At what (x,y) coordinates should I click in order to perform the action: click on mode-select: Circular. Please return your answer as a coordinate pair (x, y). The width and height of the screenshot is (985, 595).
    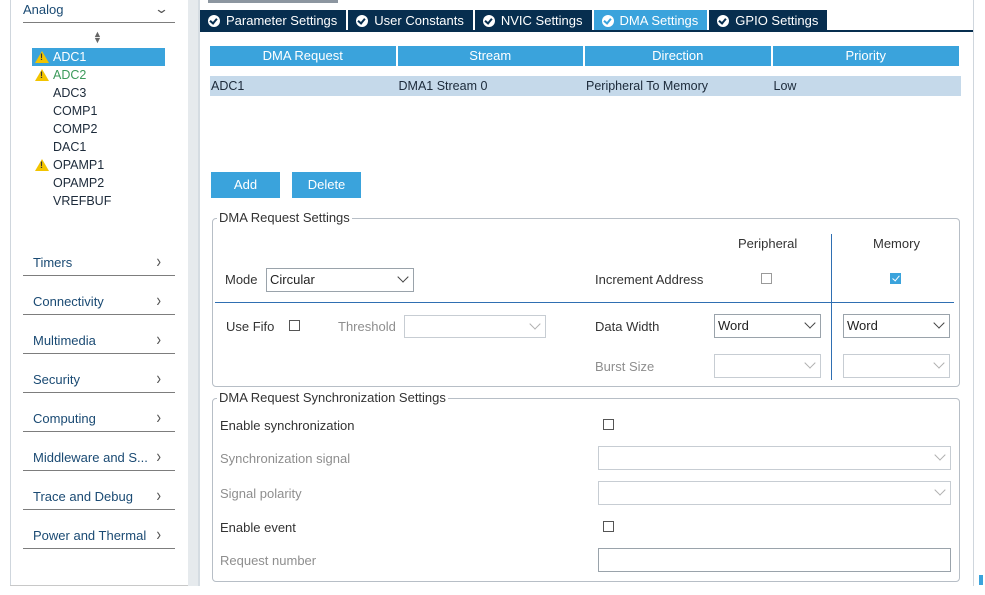
    Looking at the image, I should click on (340, 280).